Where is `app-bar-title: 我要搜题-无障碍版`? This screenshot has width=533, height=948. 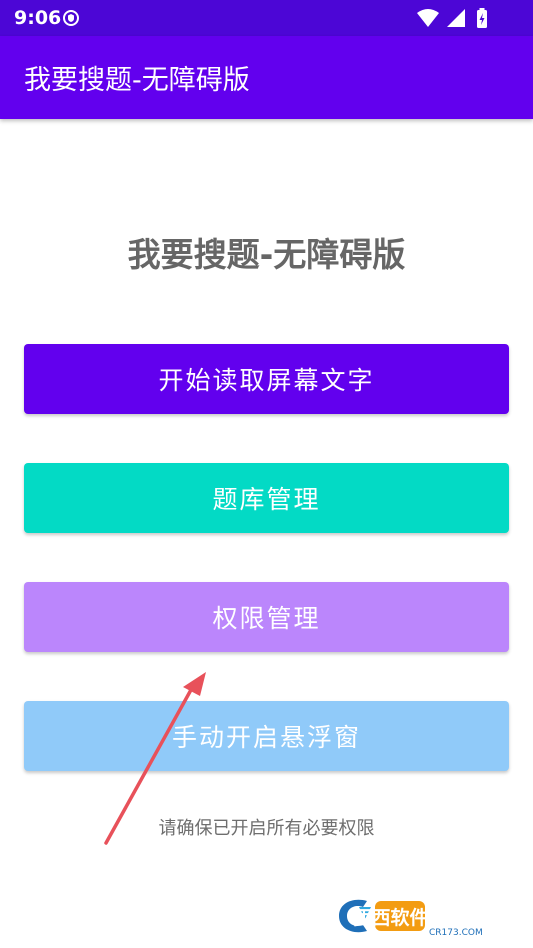 app-bar-title: 我要搜题-无障碍版 is located at coordinates (137, 80).